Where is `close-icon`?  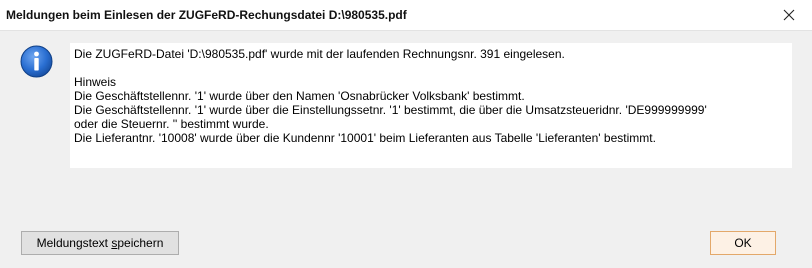 close-icon is located at coordinates (789, 15).